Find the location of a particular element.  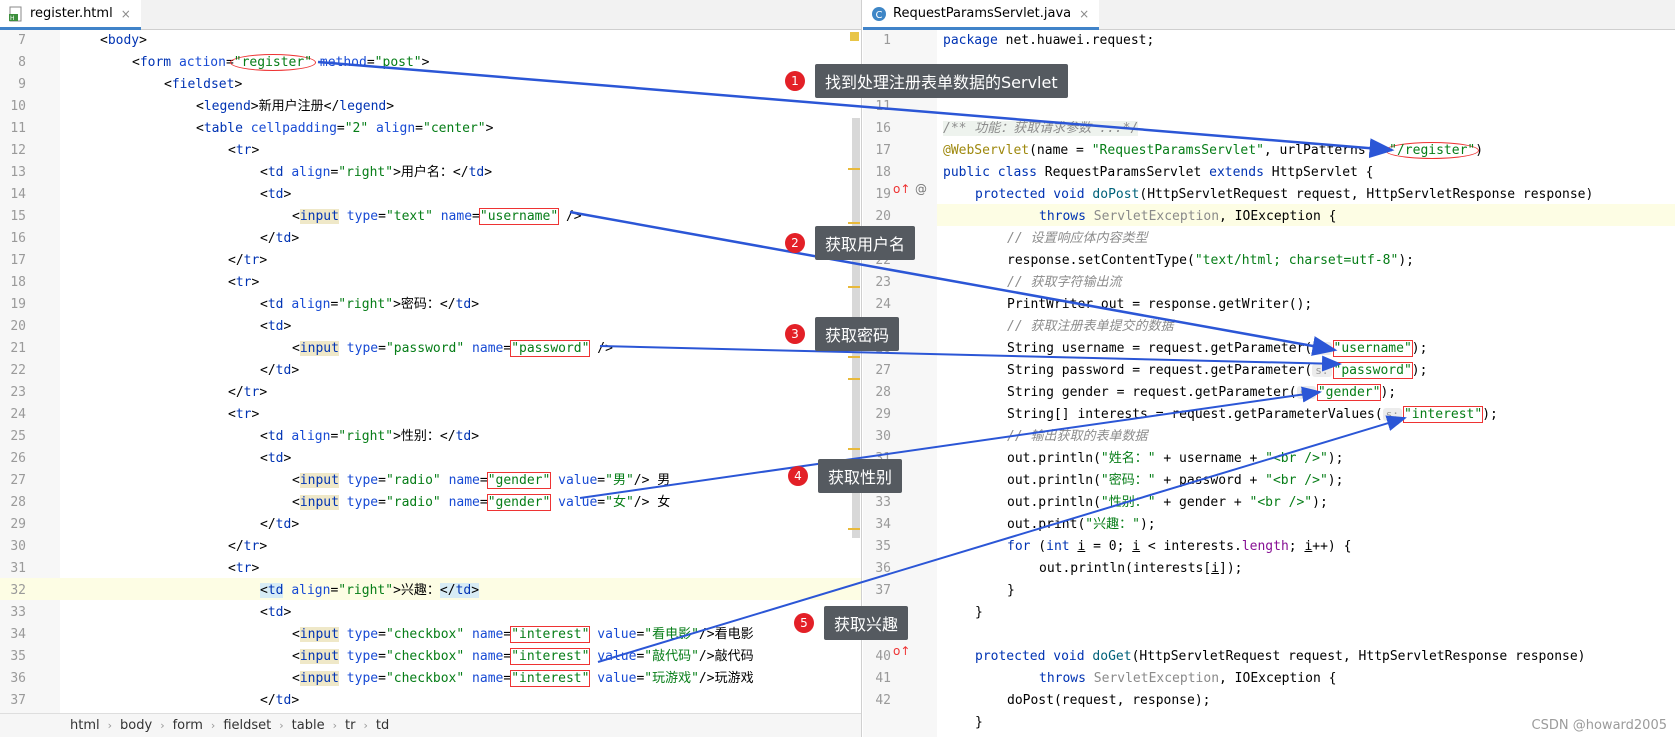

right-tab-bar: C RequestParamsServlet.java × is located at coordinates (1269, 15).